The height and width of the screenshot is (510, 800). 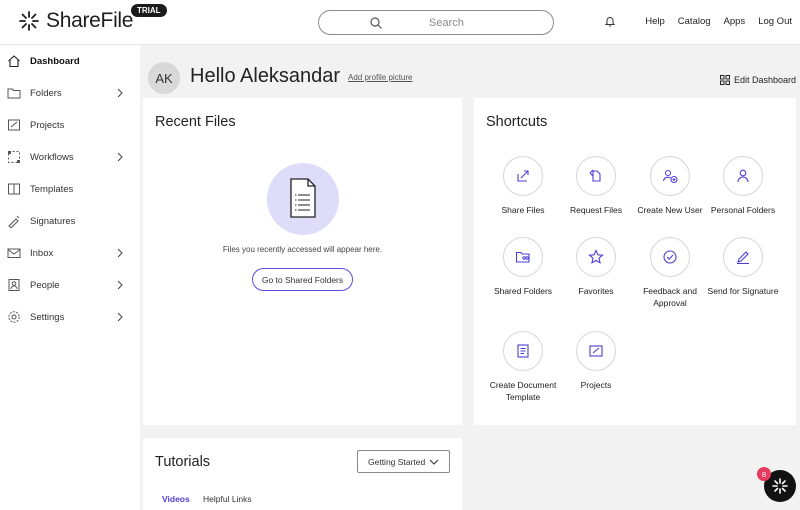 I want to click on sidebar-item-signatures: Signatures, so click(x=70, y=221).